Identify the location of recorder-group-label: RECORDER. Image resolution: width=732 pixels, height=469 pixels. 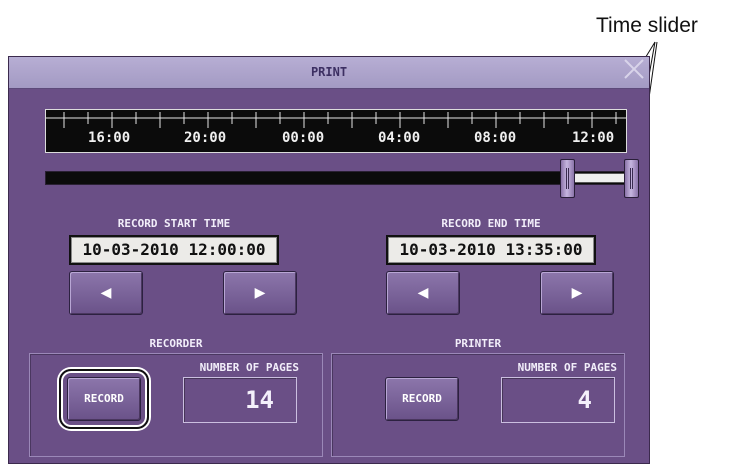
(176, 343).